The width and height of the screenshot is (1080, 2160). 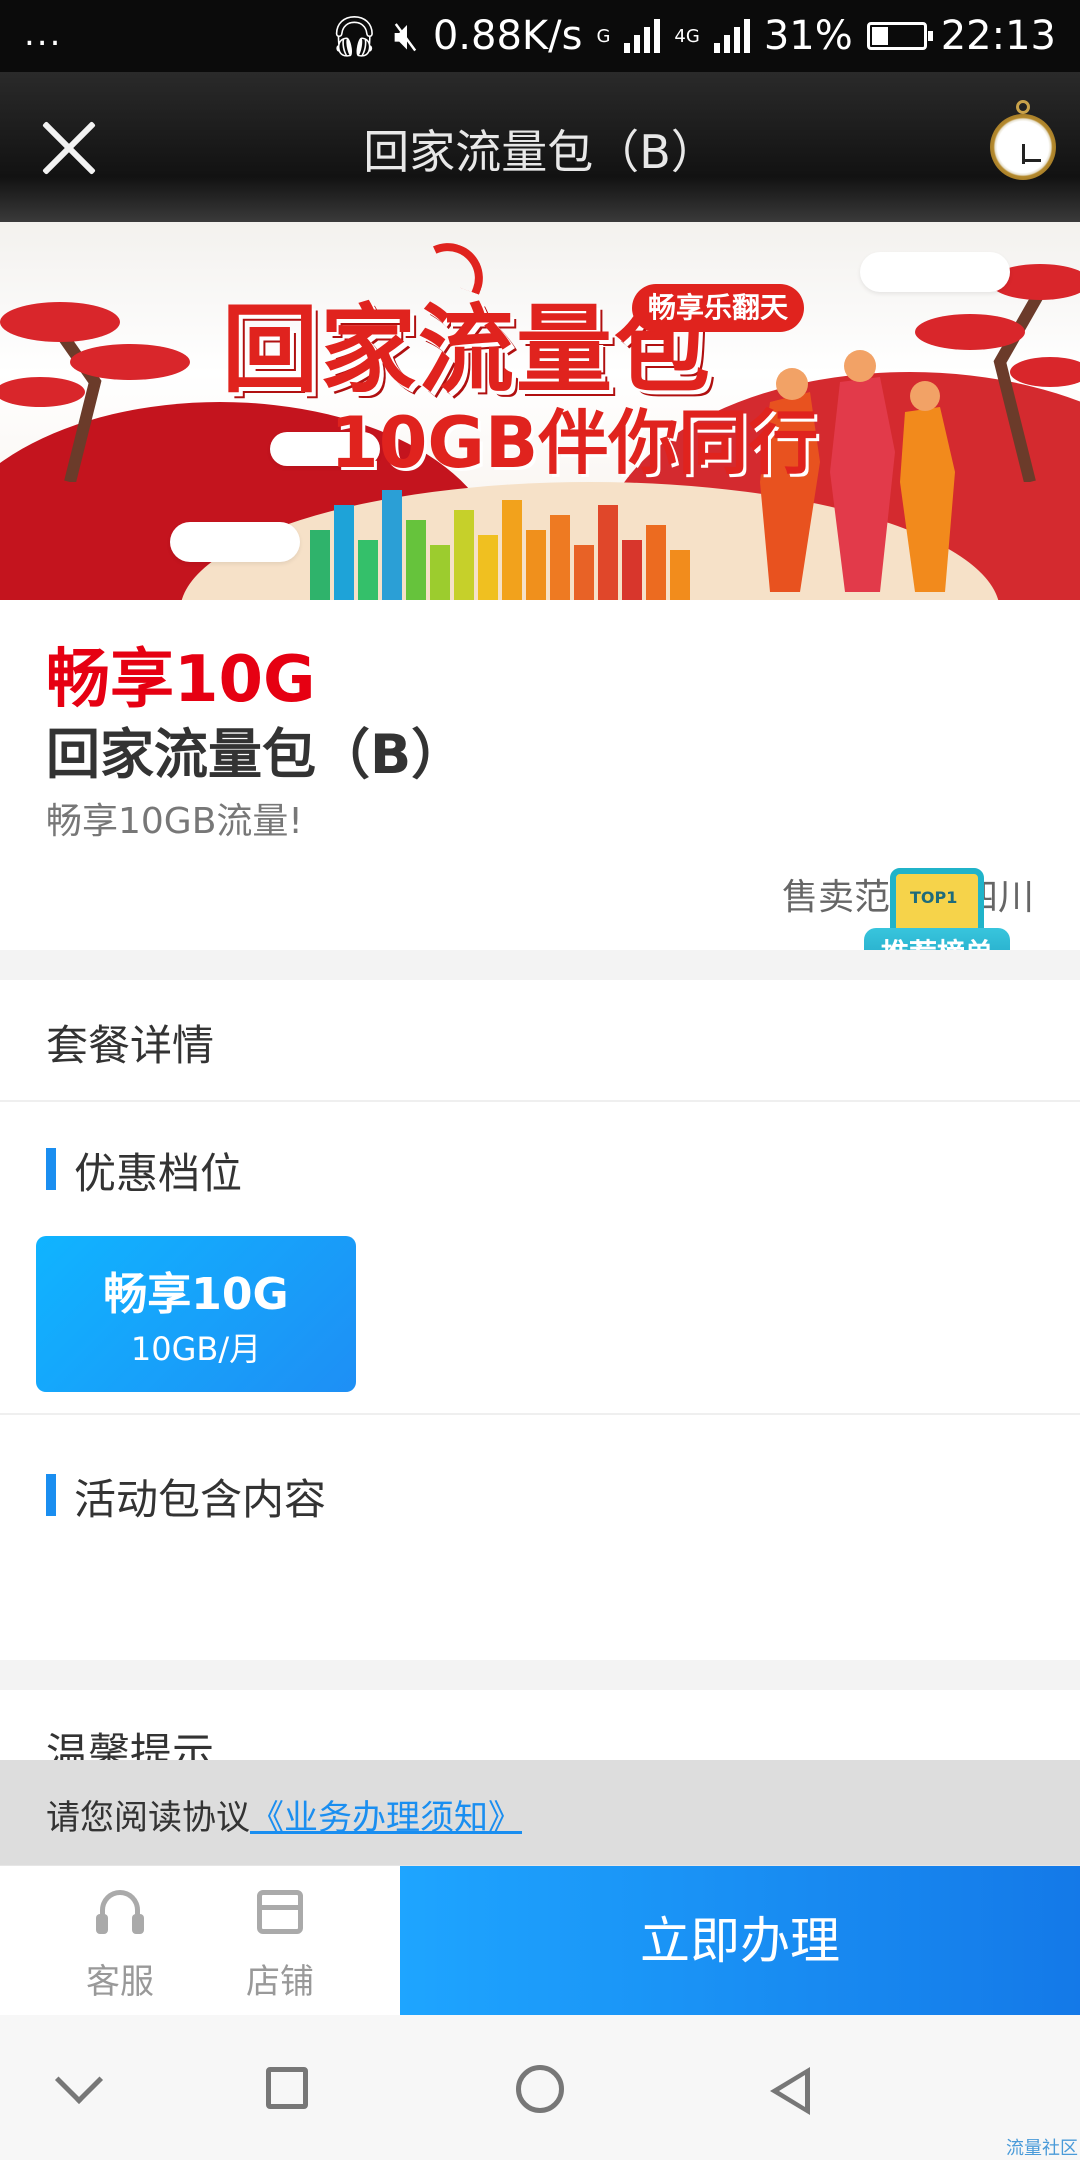 I want to click on network-speed: 0.88K/s, so click(x=507, y=36).